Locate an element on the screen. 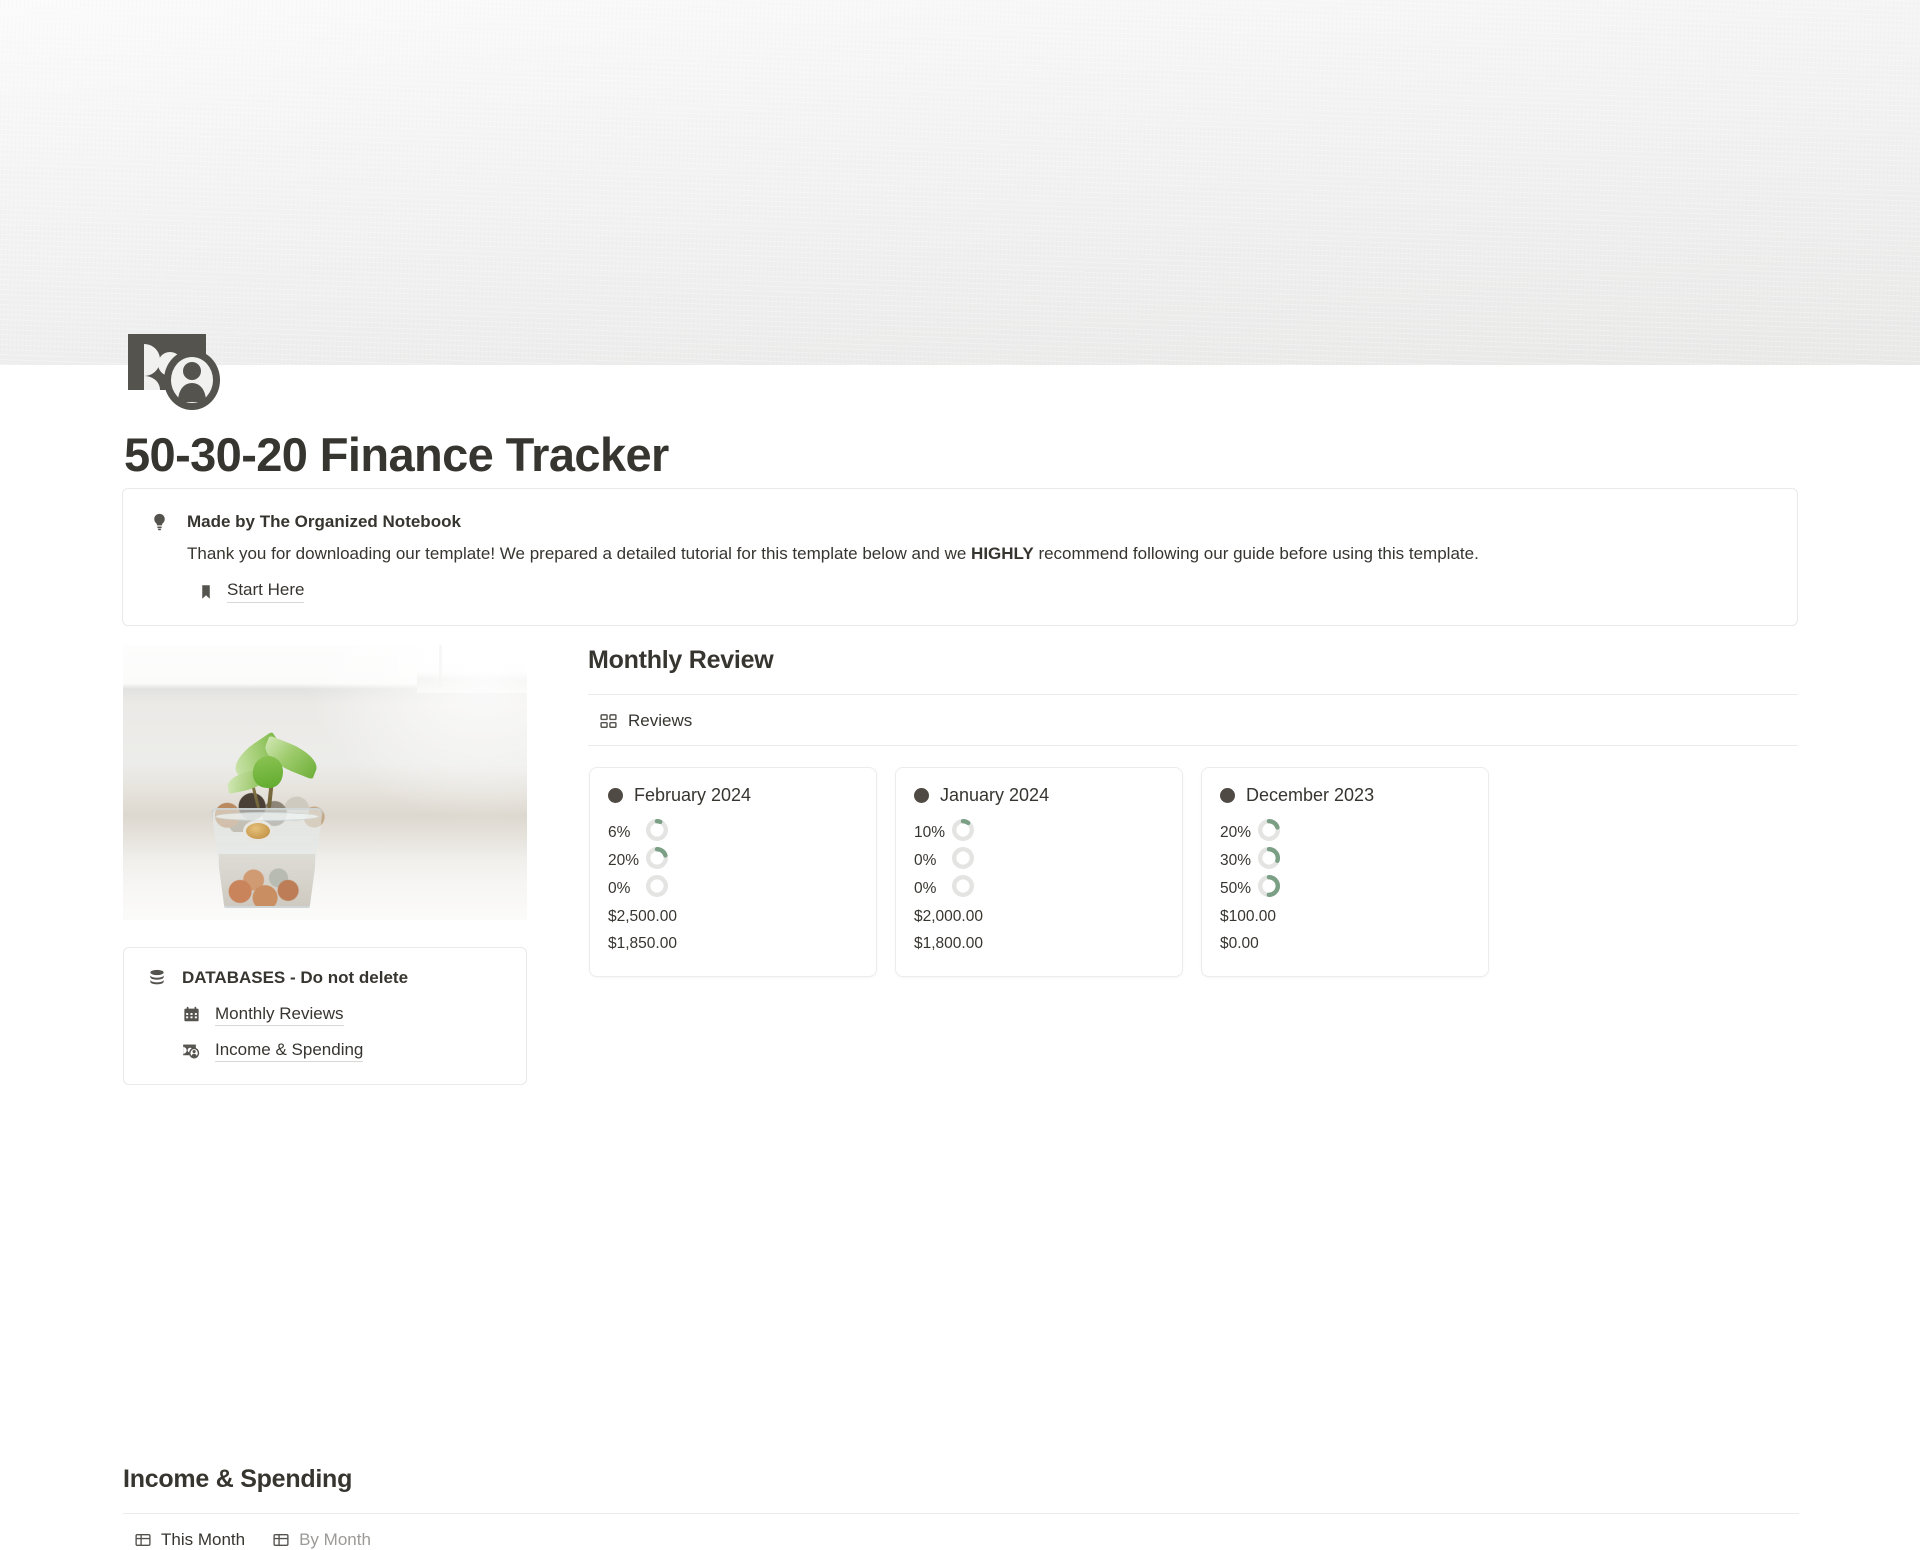 The width and height of the screenshot is (1920, 1550). progress-percent-label: 6% is located at coordinates (619, 832).